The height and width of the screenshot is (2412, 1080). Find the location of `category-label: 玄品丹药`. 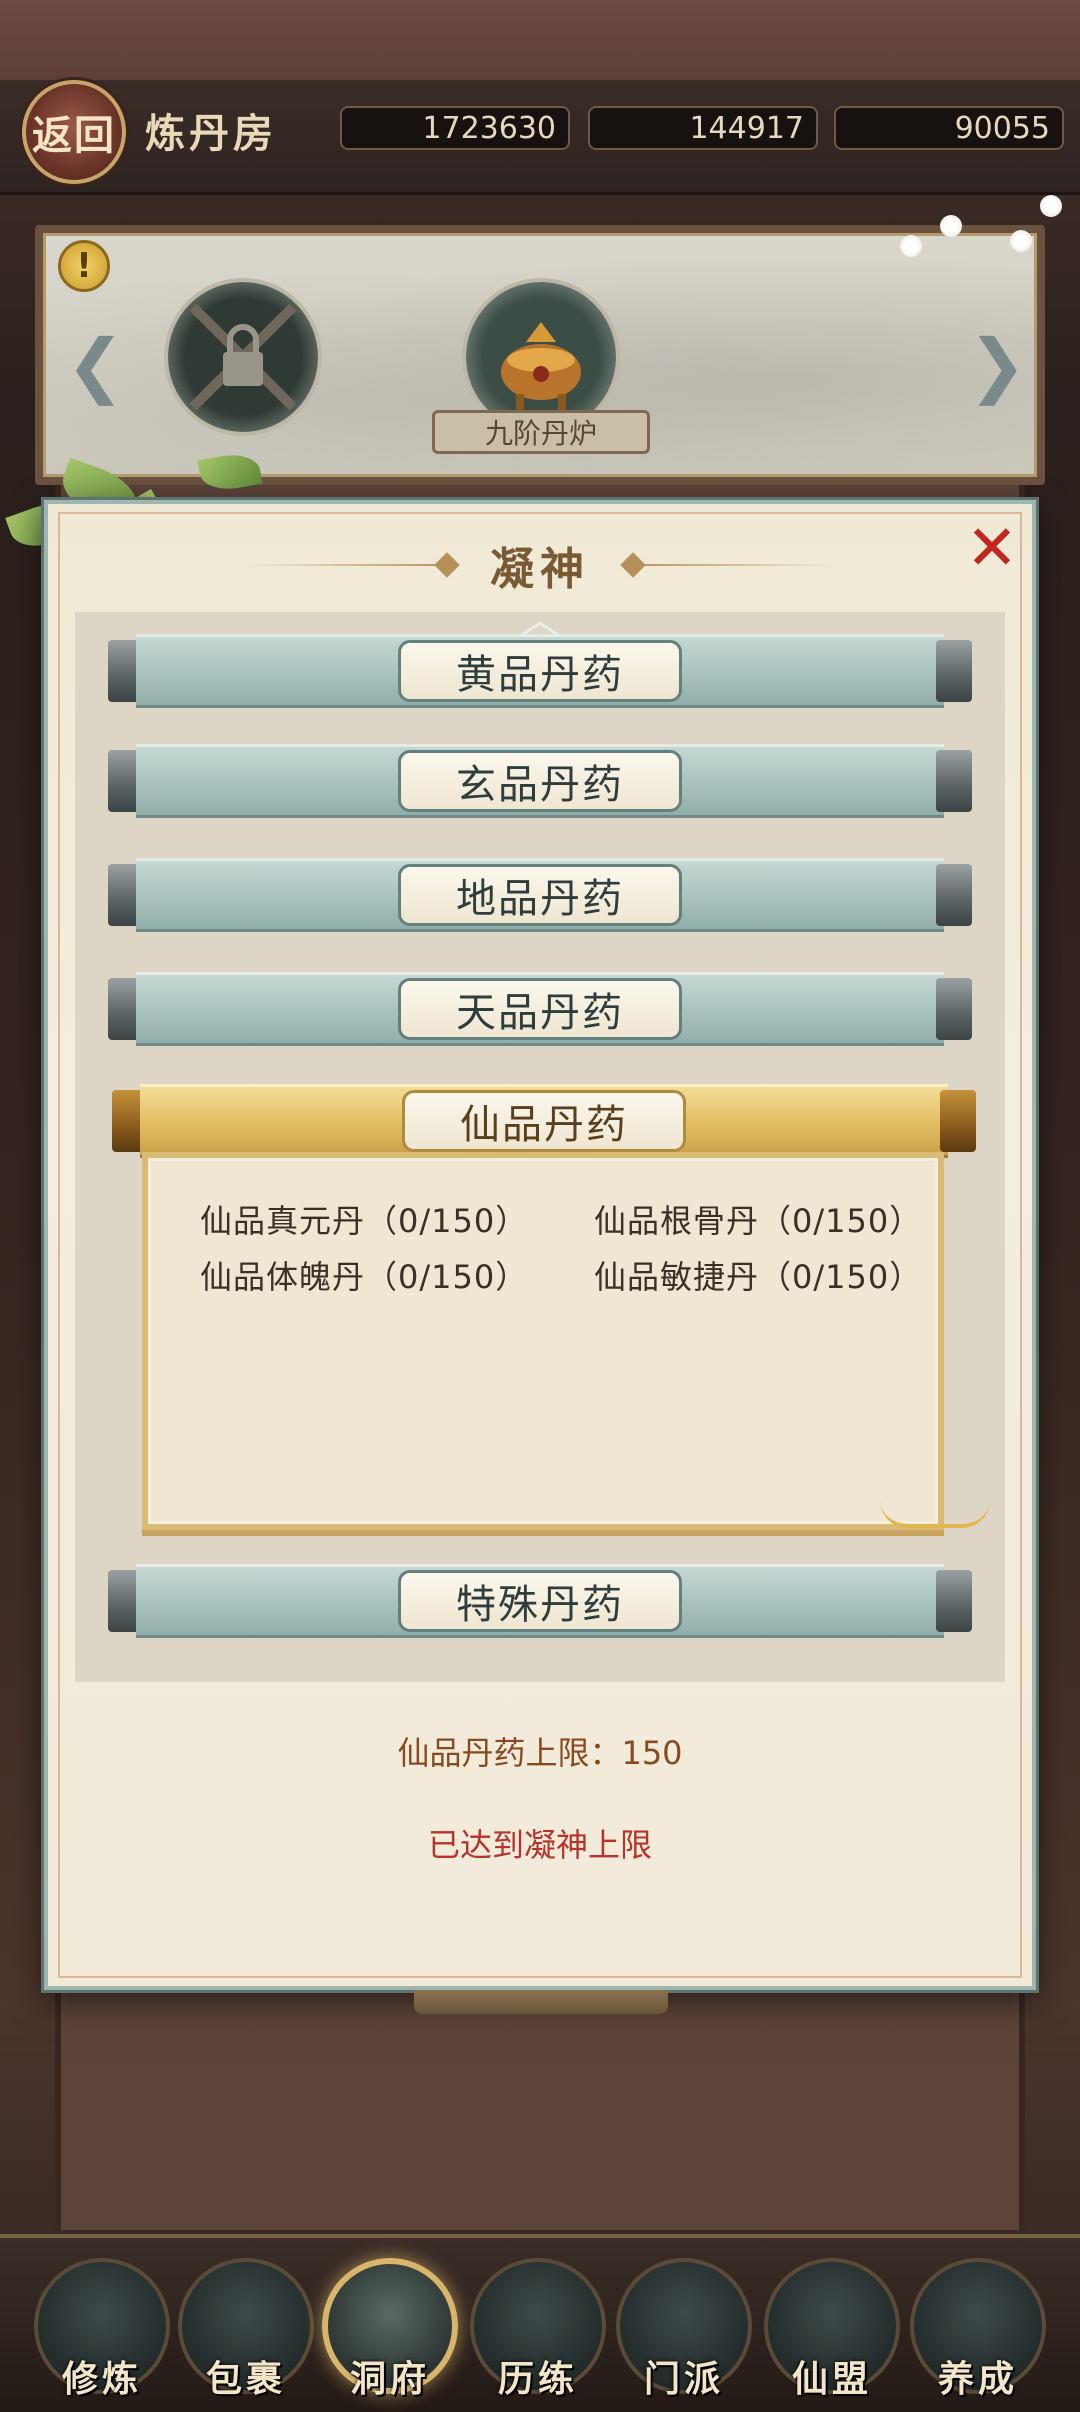

category-label: 玄品丹药 is located at coordinates (540, 781).